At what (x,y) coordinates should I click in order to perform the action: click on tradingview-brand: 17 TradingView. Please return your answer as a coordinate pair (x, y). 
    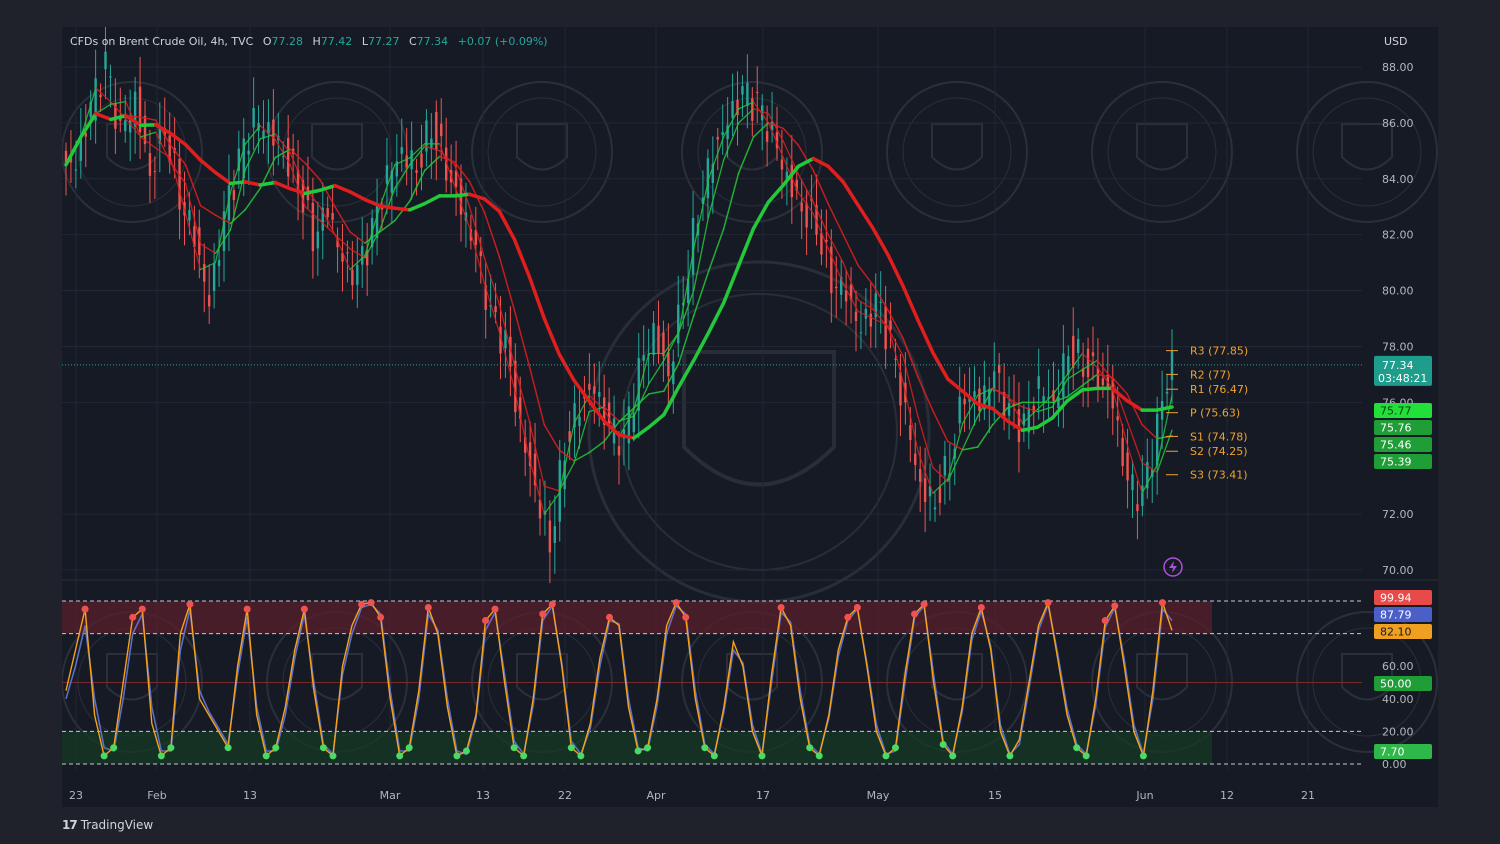
    Looking at the image, I should click on (107, 825).